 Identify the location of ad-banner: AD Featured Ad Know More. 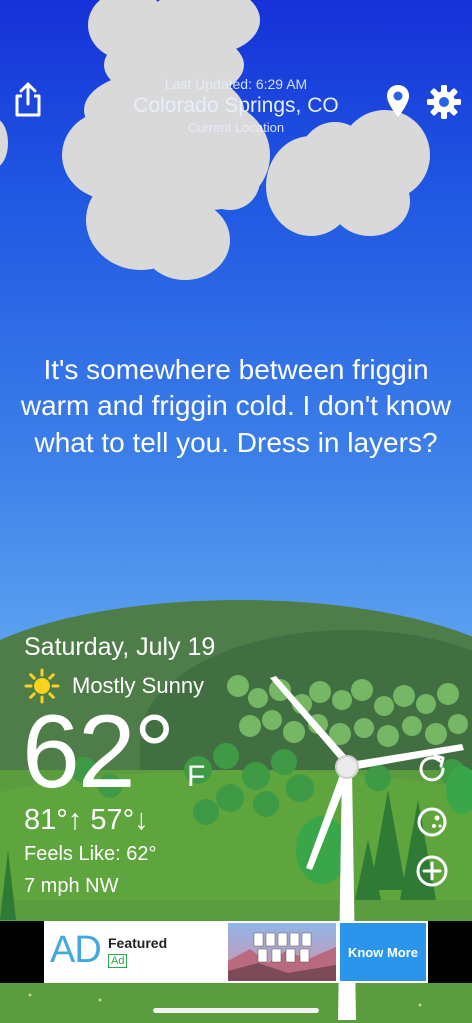
(236, 952).